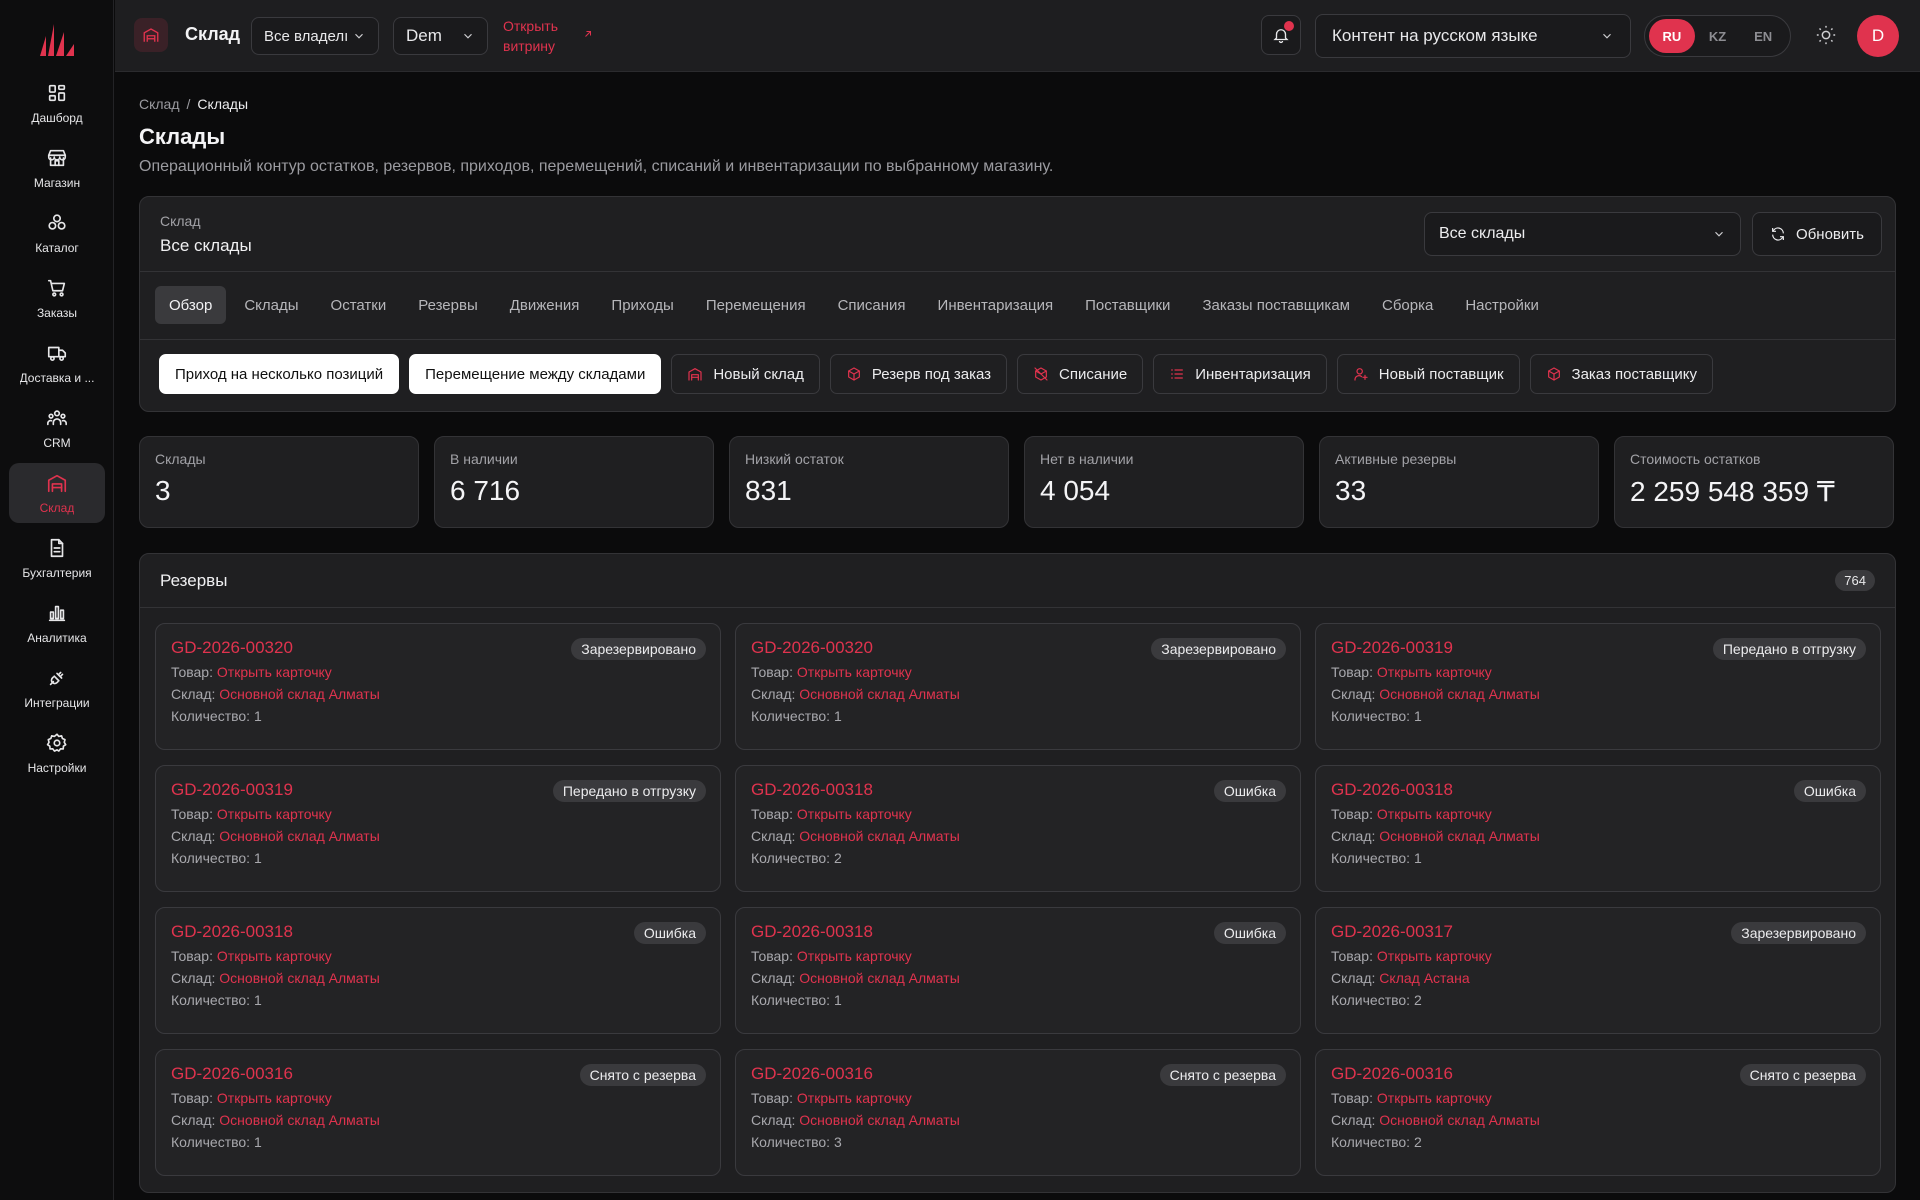 This screenshot has width=1920, height=1200. What do you see at coordinates (1127, 305) in the screenshot?
I see `tab: Поставщики` at bounding box center [1127, 305].